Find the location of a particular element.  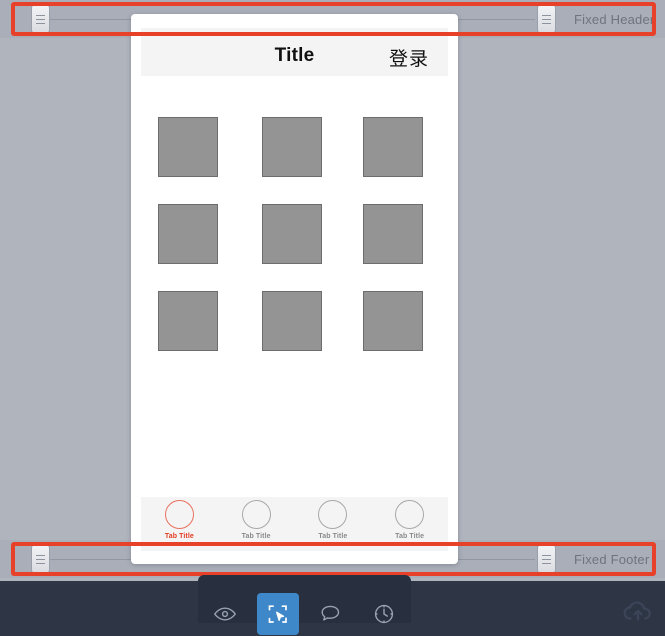

comment-button is located at coordinates (331, 614).